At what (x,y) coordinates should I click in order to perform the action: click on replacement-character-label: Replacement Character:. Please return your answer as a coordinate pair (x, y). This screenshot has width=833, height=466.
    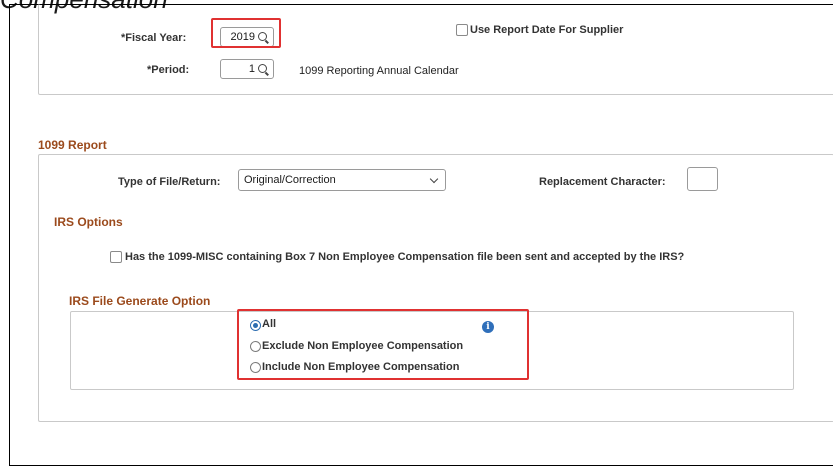
    Looking at the image, I should click on (602, 182).